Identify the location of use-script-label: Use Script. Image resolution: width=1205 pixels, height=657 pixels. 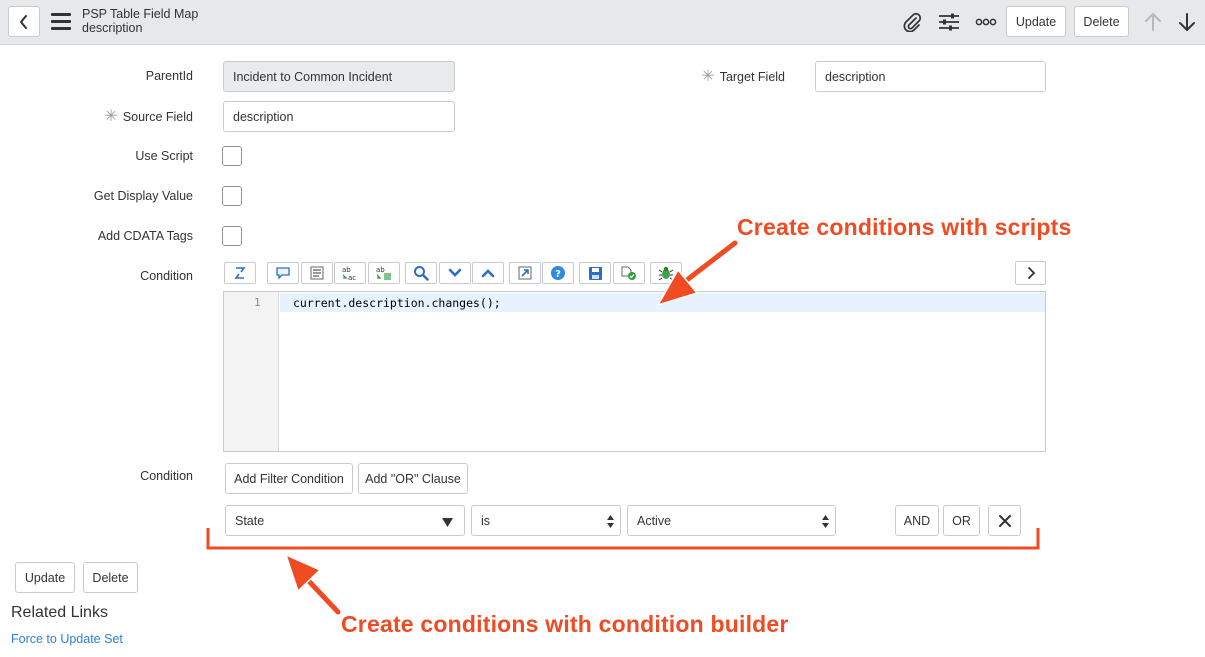
(164, 156).